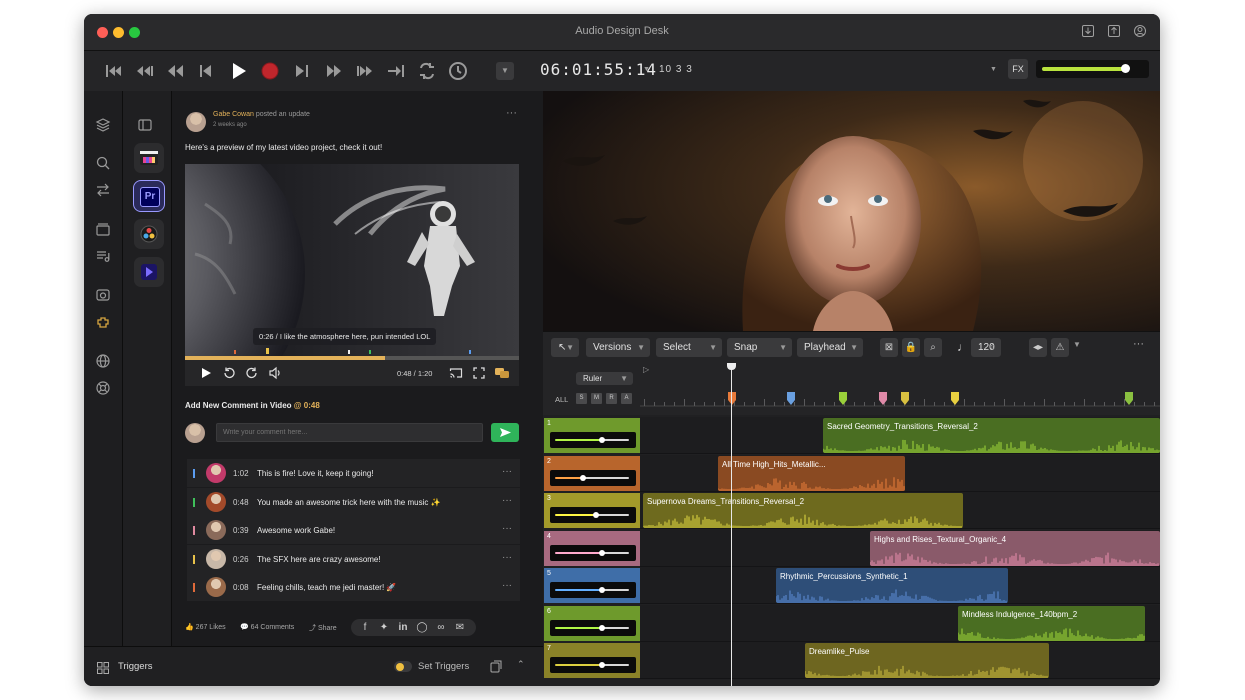 The width and height of the screenshot is (1245, 700). I want to click on audio-clip: Rhythmic_Percussions_Synthetic_1, so click(892, 585).